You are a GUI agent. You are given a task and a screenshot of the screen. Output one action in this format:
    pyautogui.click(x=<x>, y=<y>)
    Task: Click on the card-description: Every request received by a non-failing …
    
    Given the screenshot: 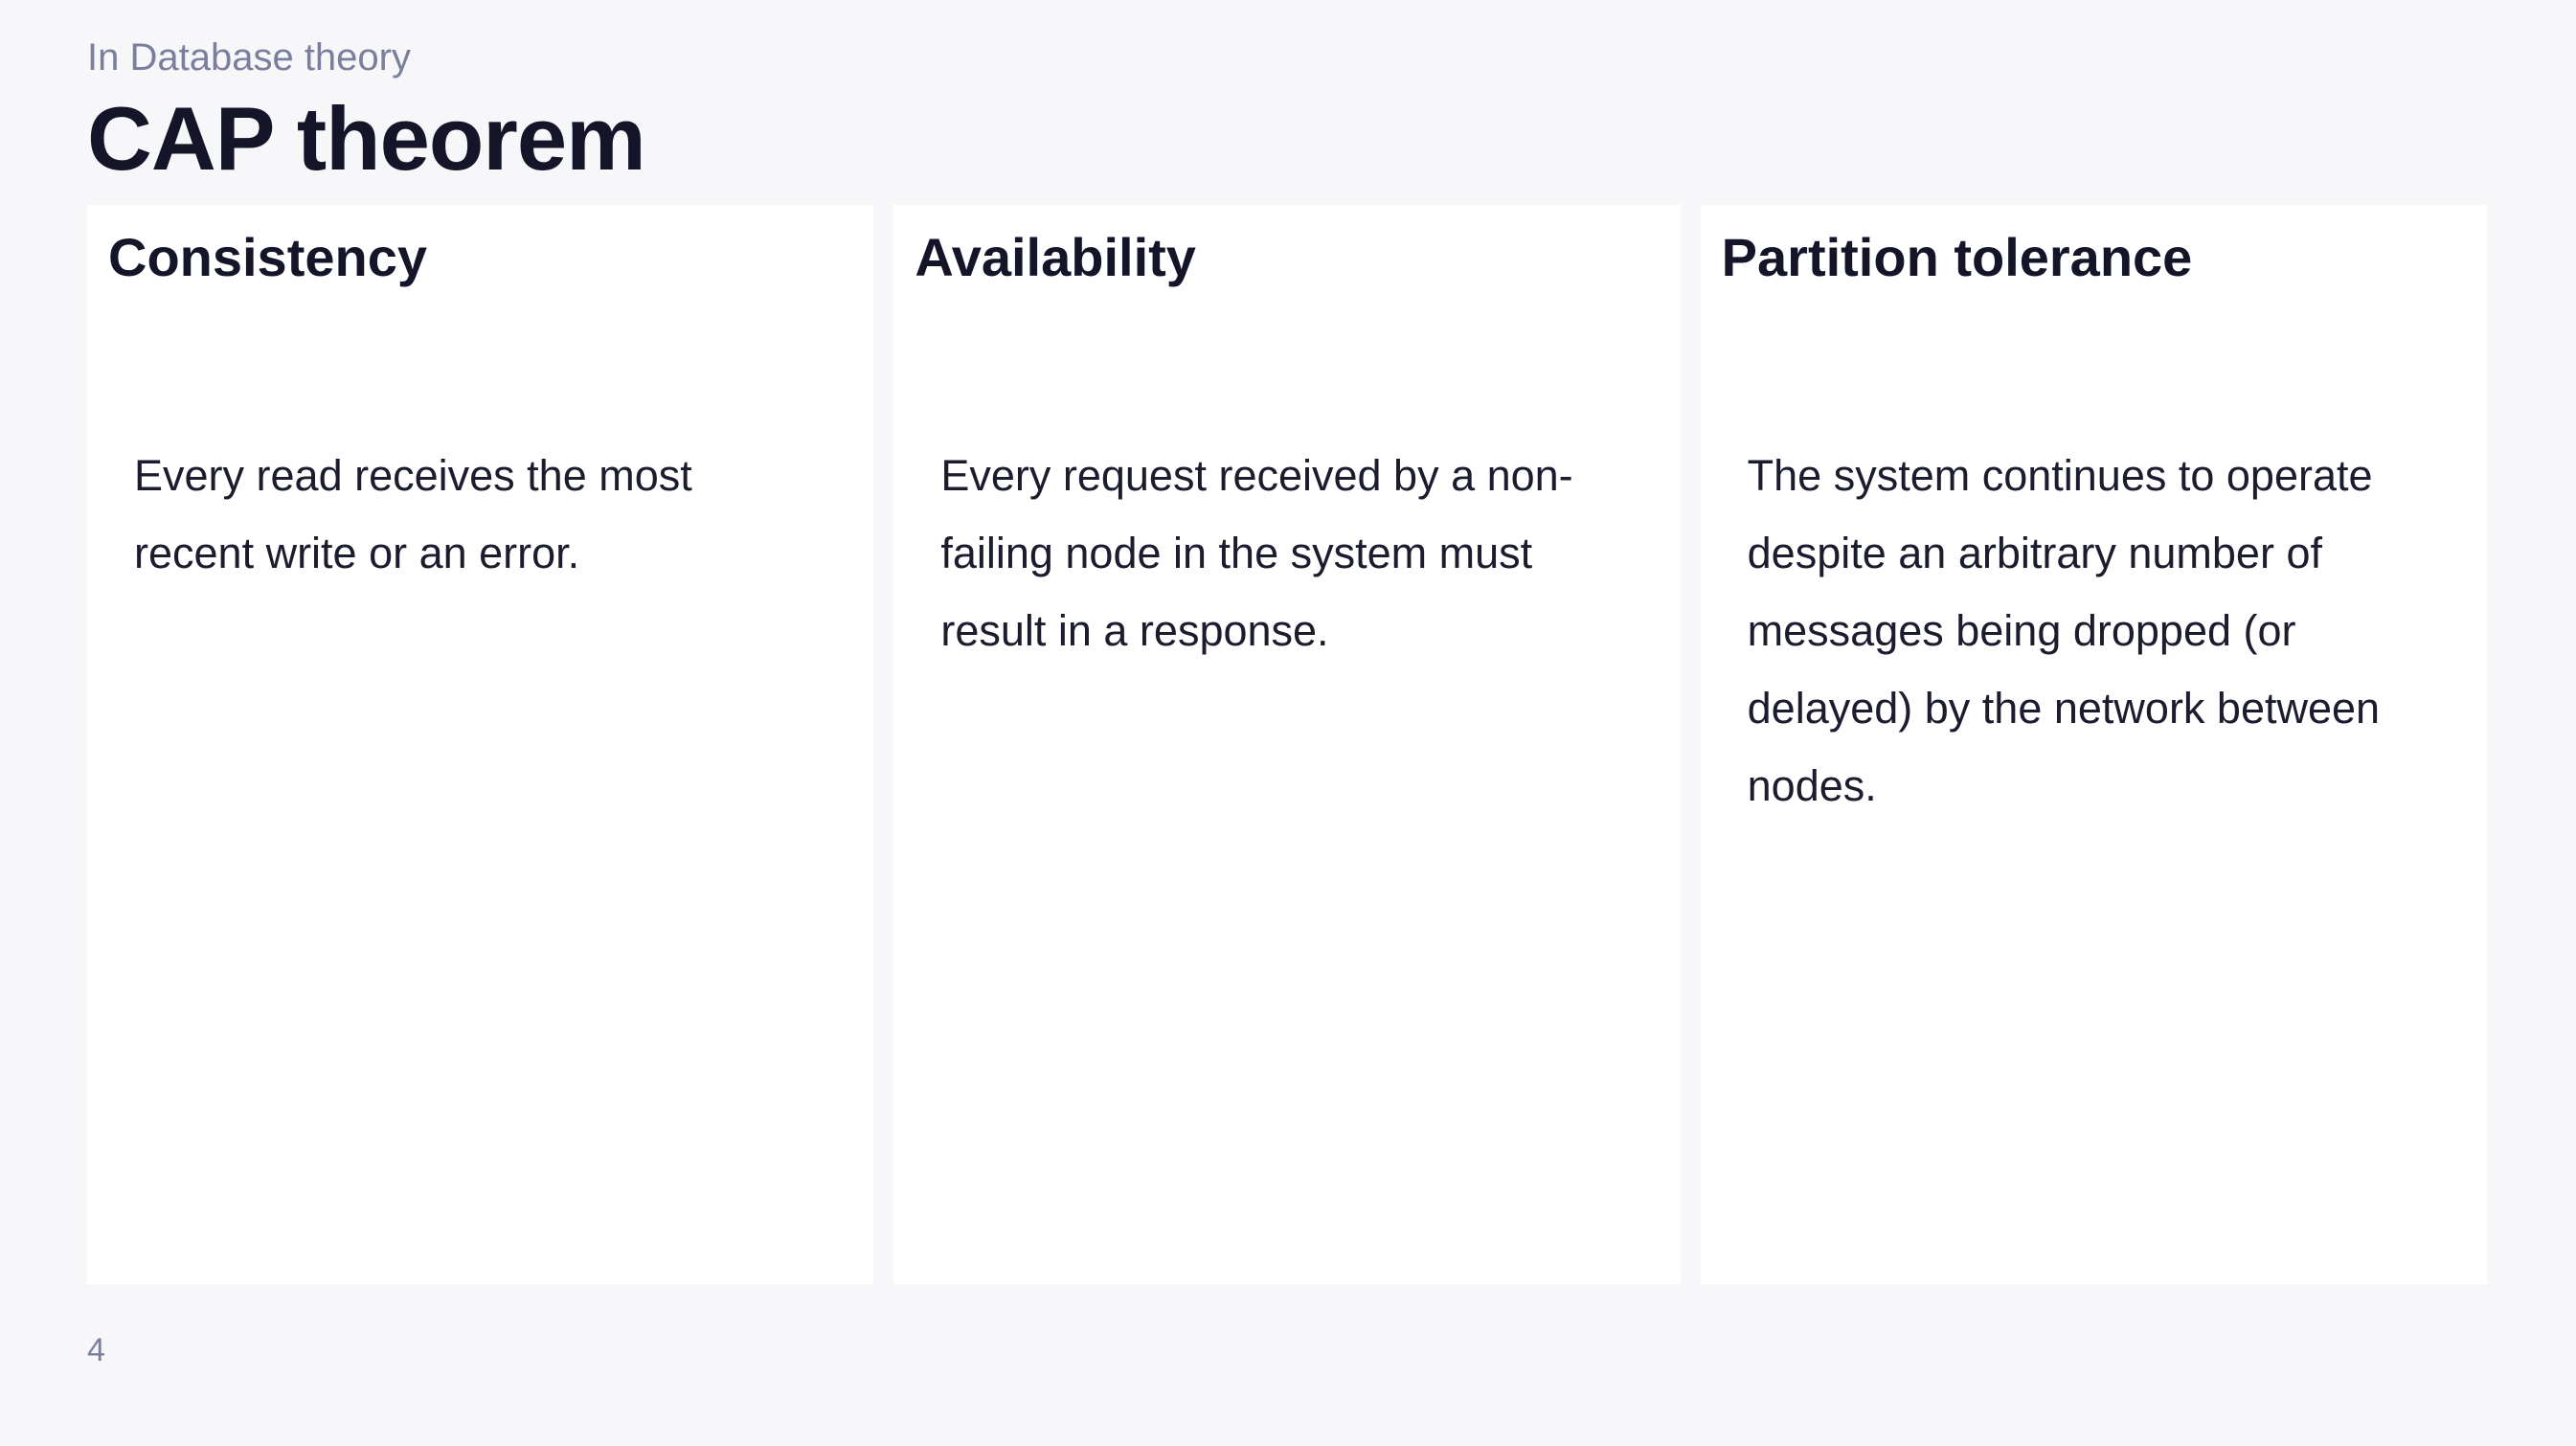 What is the action you would take?
    pyautogui.click(x=1256, y=553)
    